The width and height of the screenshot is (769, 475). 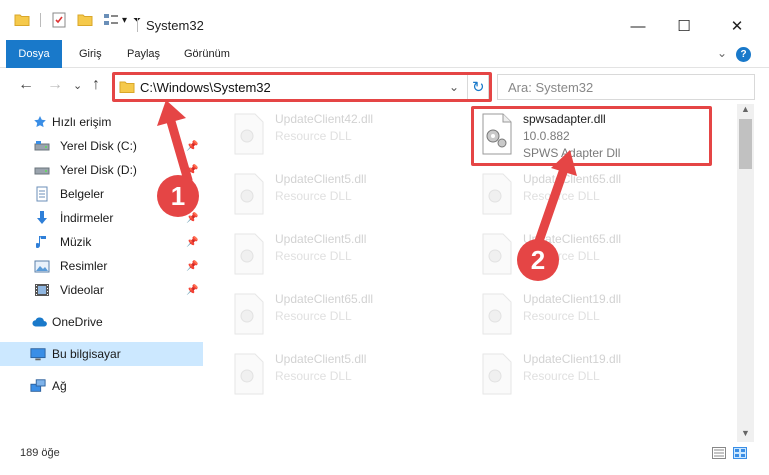 What do you see at coordinates (42, 194) in the screenshot?
I see `documents-icon` at bounding box center [42, 194].